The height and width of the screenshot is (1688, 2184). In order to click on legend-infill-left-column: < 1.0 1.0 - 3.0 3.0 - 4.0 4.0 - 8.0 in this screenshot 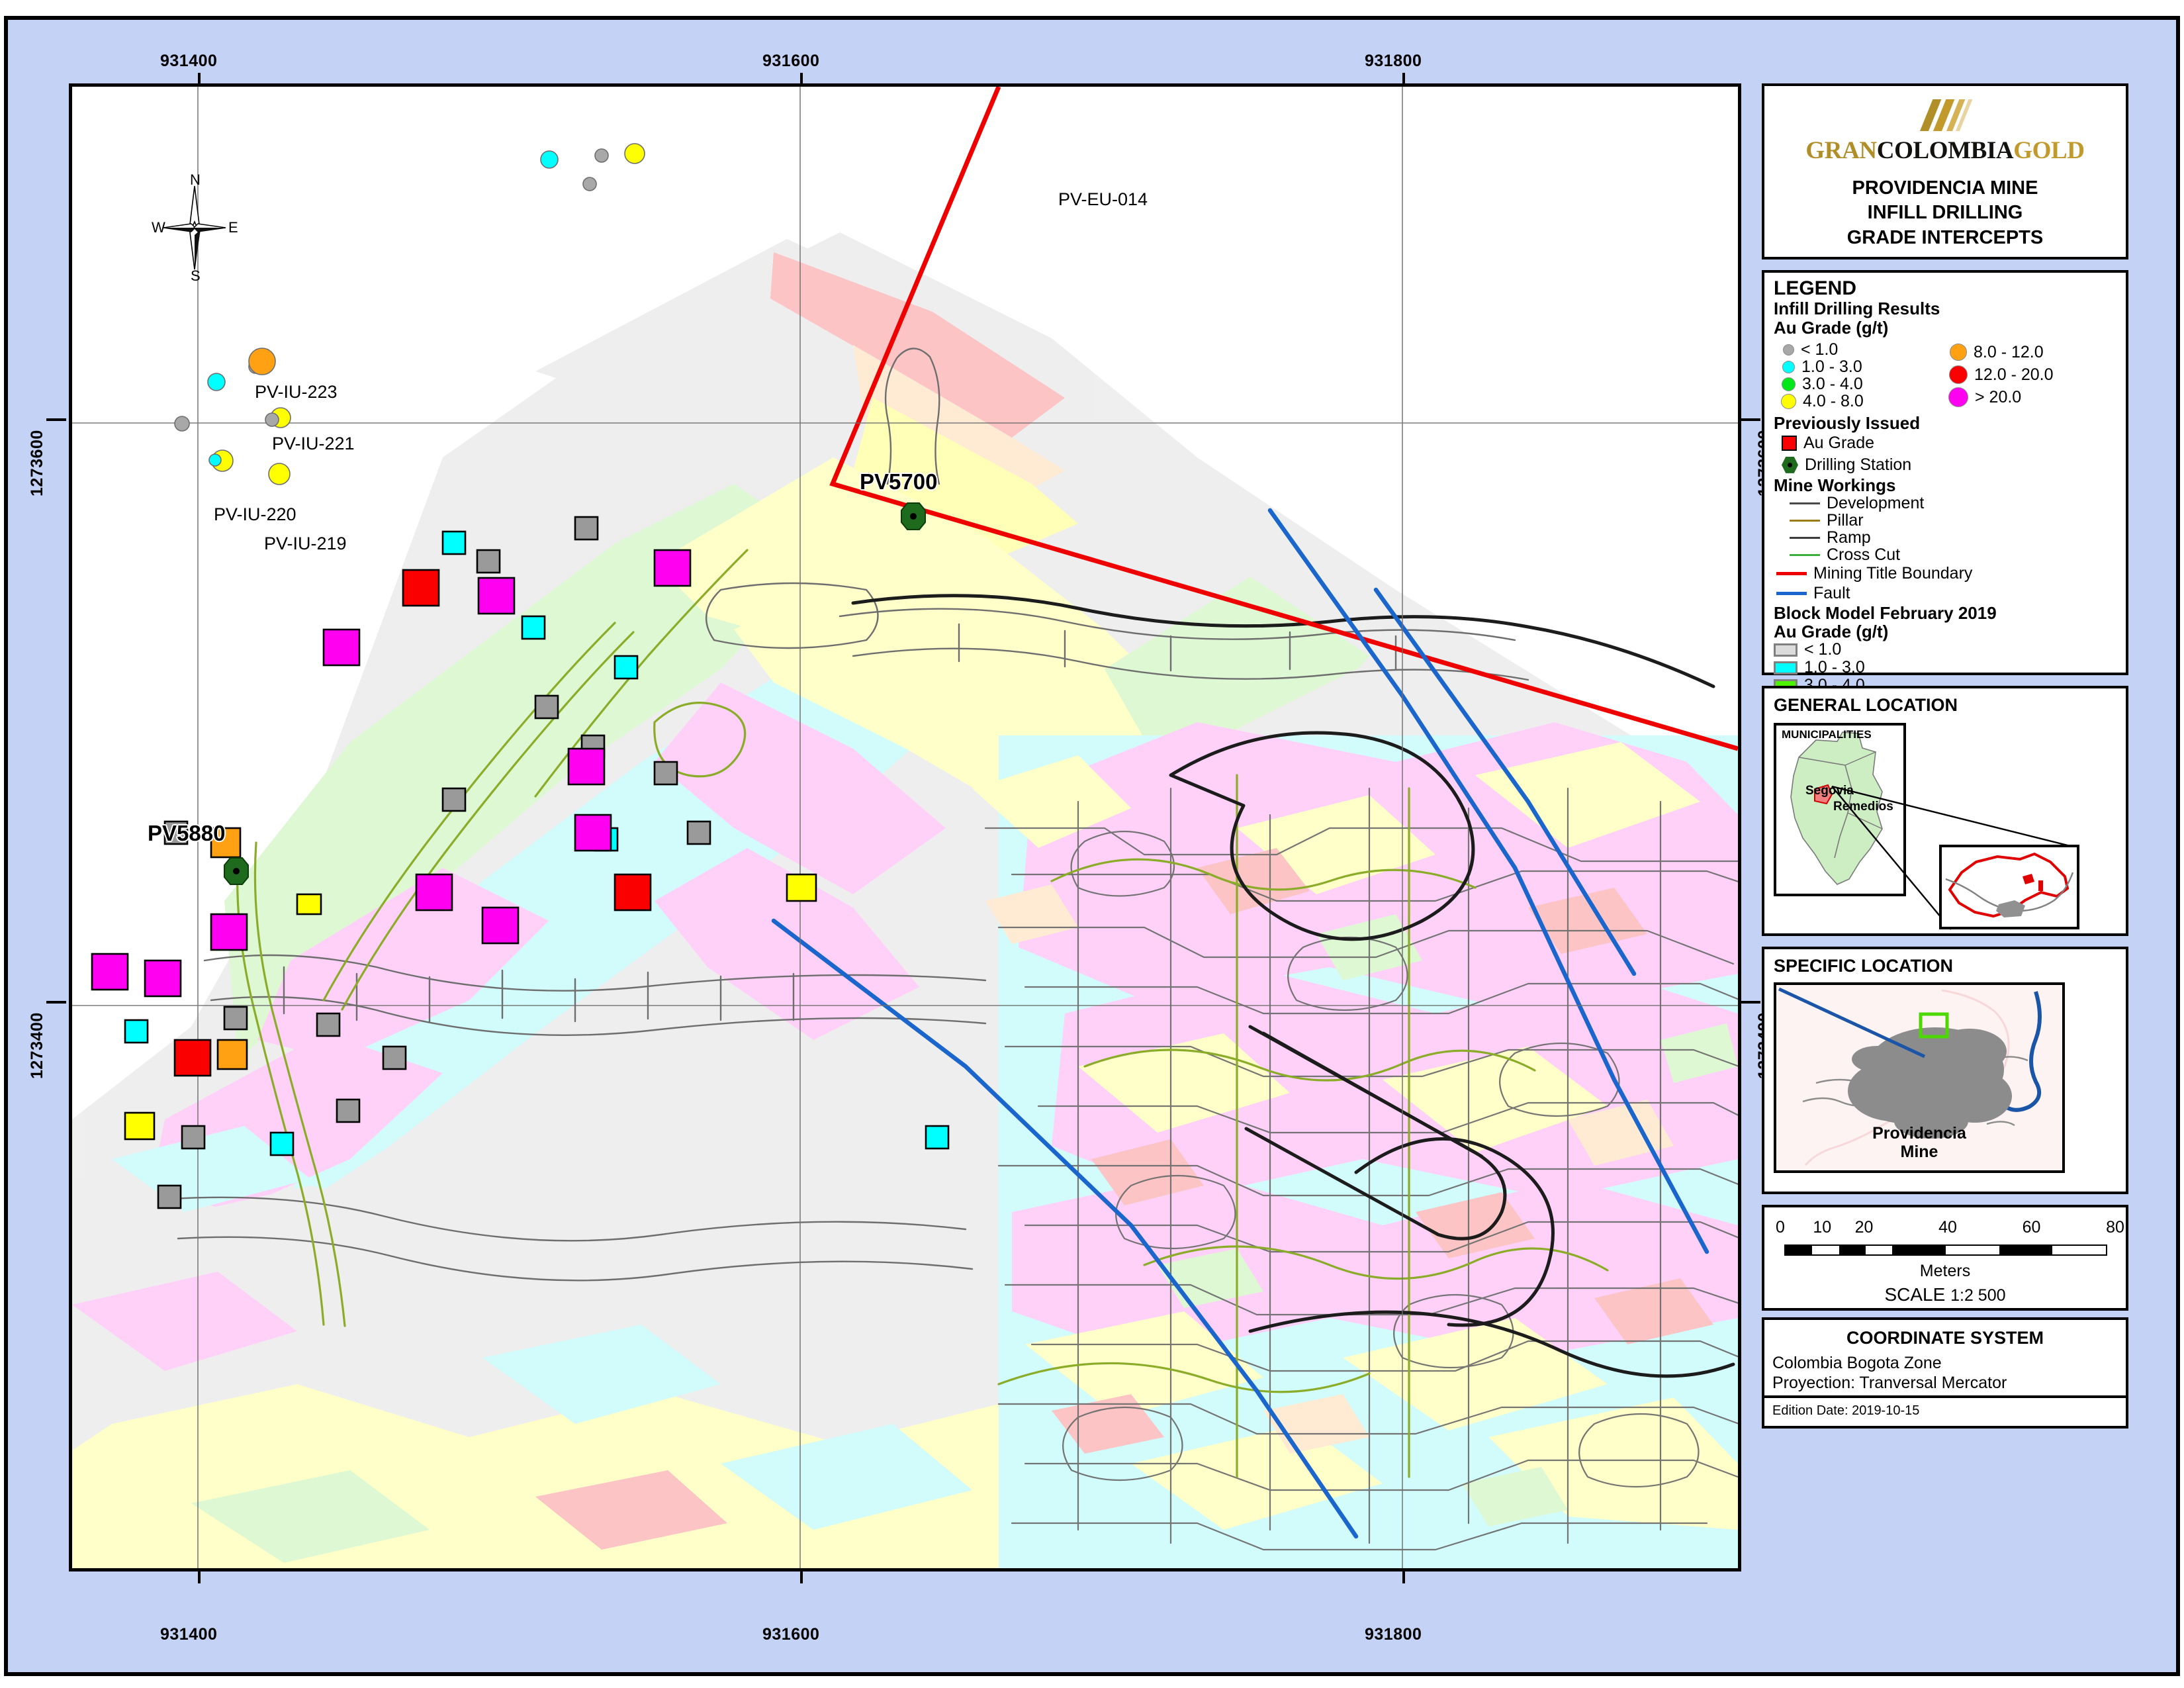, I will do `click(1862, 375)`.